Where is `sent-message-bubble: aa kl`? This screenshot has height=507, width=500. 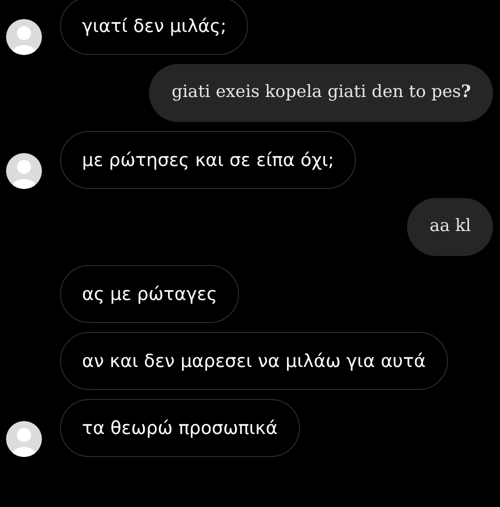
sent-message-bubble: aa kl is located at coordinates (449, 227).